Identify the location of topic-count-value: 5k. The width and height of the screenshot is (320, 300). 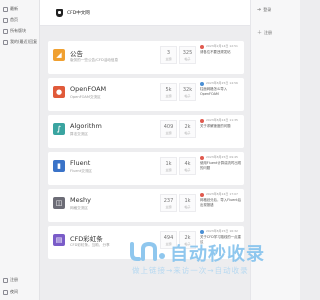
(168, 89).